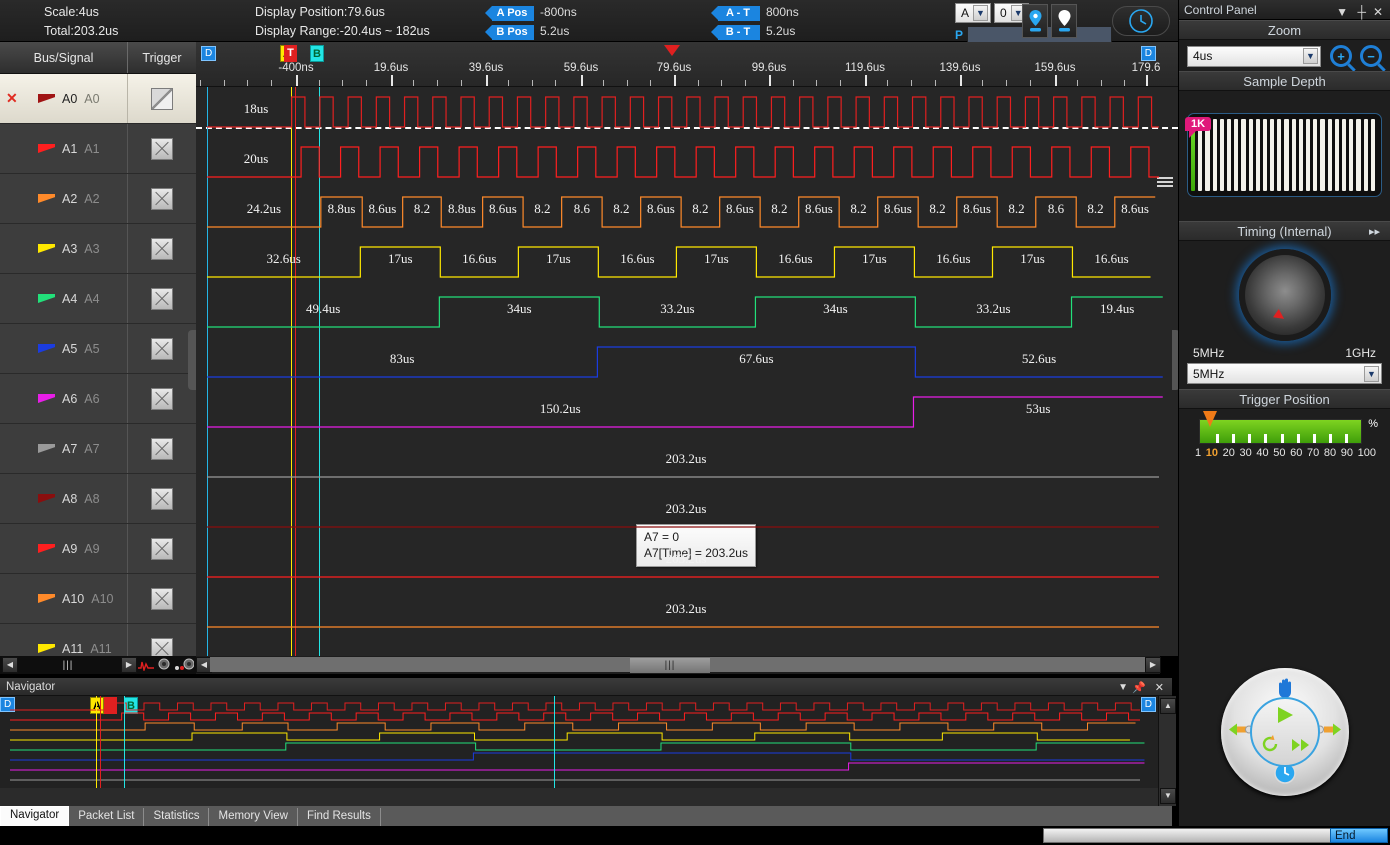 The width and height of the screenshot is (1390, 845). I want to click on tab-statistics: Statistics, so click(177, 817).